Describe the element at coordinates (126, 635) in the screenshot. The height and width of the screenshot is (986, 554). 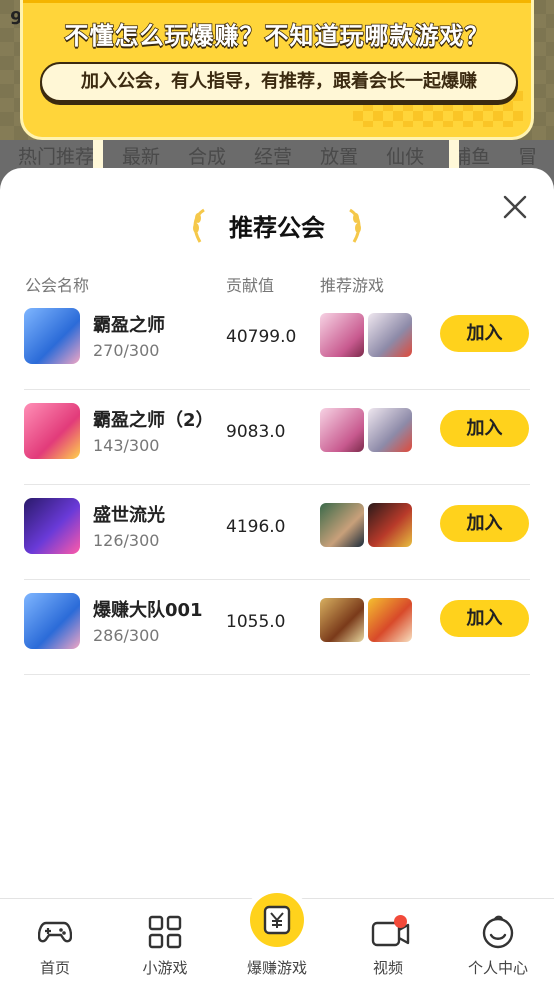
I see `guild-member-count: 286/300` at that location.